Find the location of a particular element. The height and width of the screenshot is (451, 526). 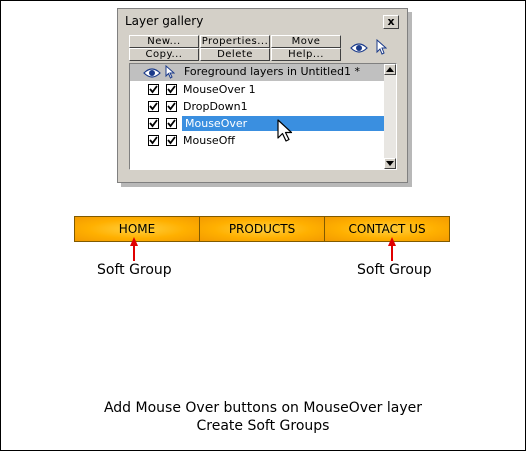

soft-group-label-left: Soft Group is located at coordinates (134, 270).